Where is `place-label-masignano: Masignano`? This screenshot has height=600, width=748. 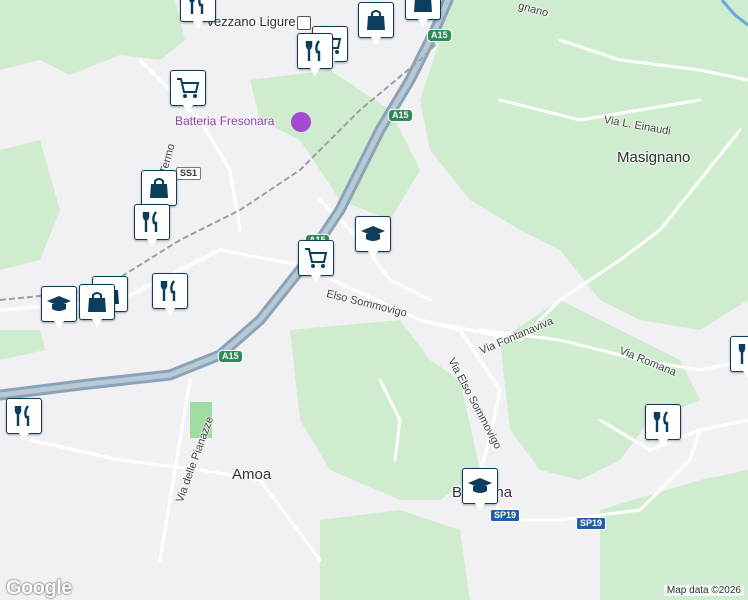
place-label-masignano: Masignano is located at coordinates (654, 157).